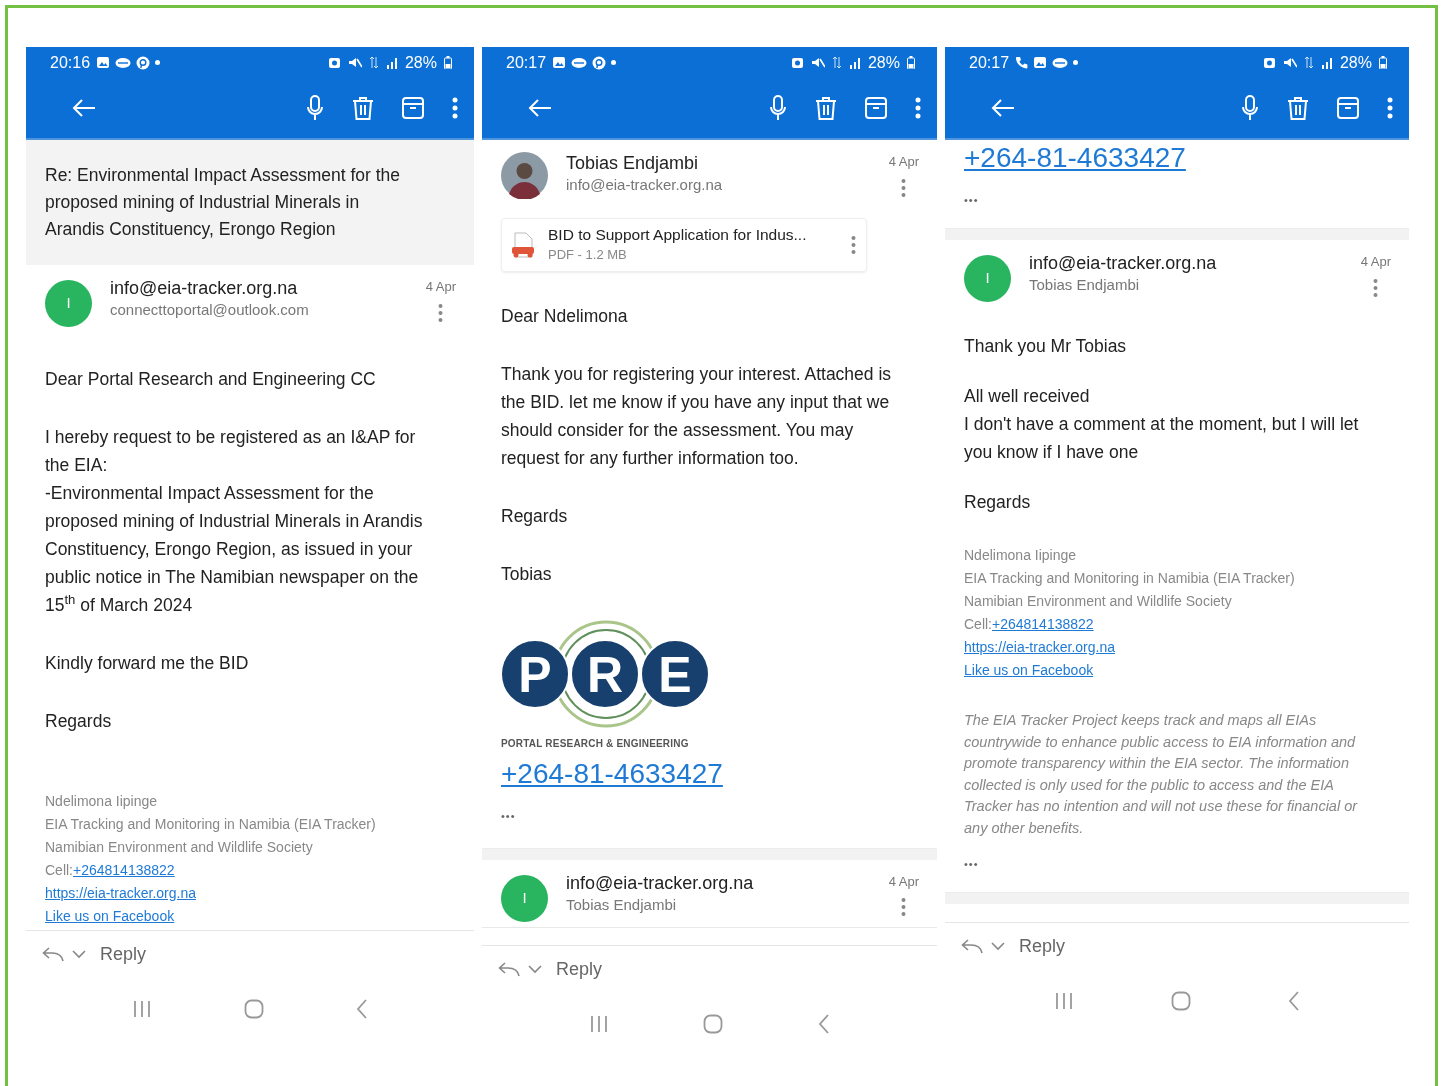 Image resolution: width=1442 pixels, height=1086 pixels. Describe the element at coordinates (1046, 346) in the screenshot. I see `message-text: Thank you Mr Tobias` at that location.